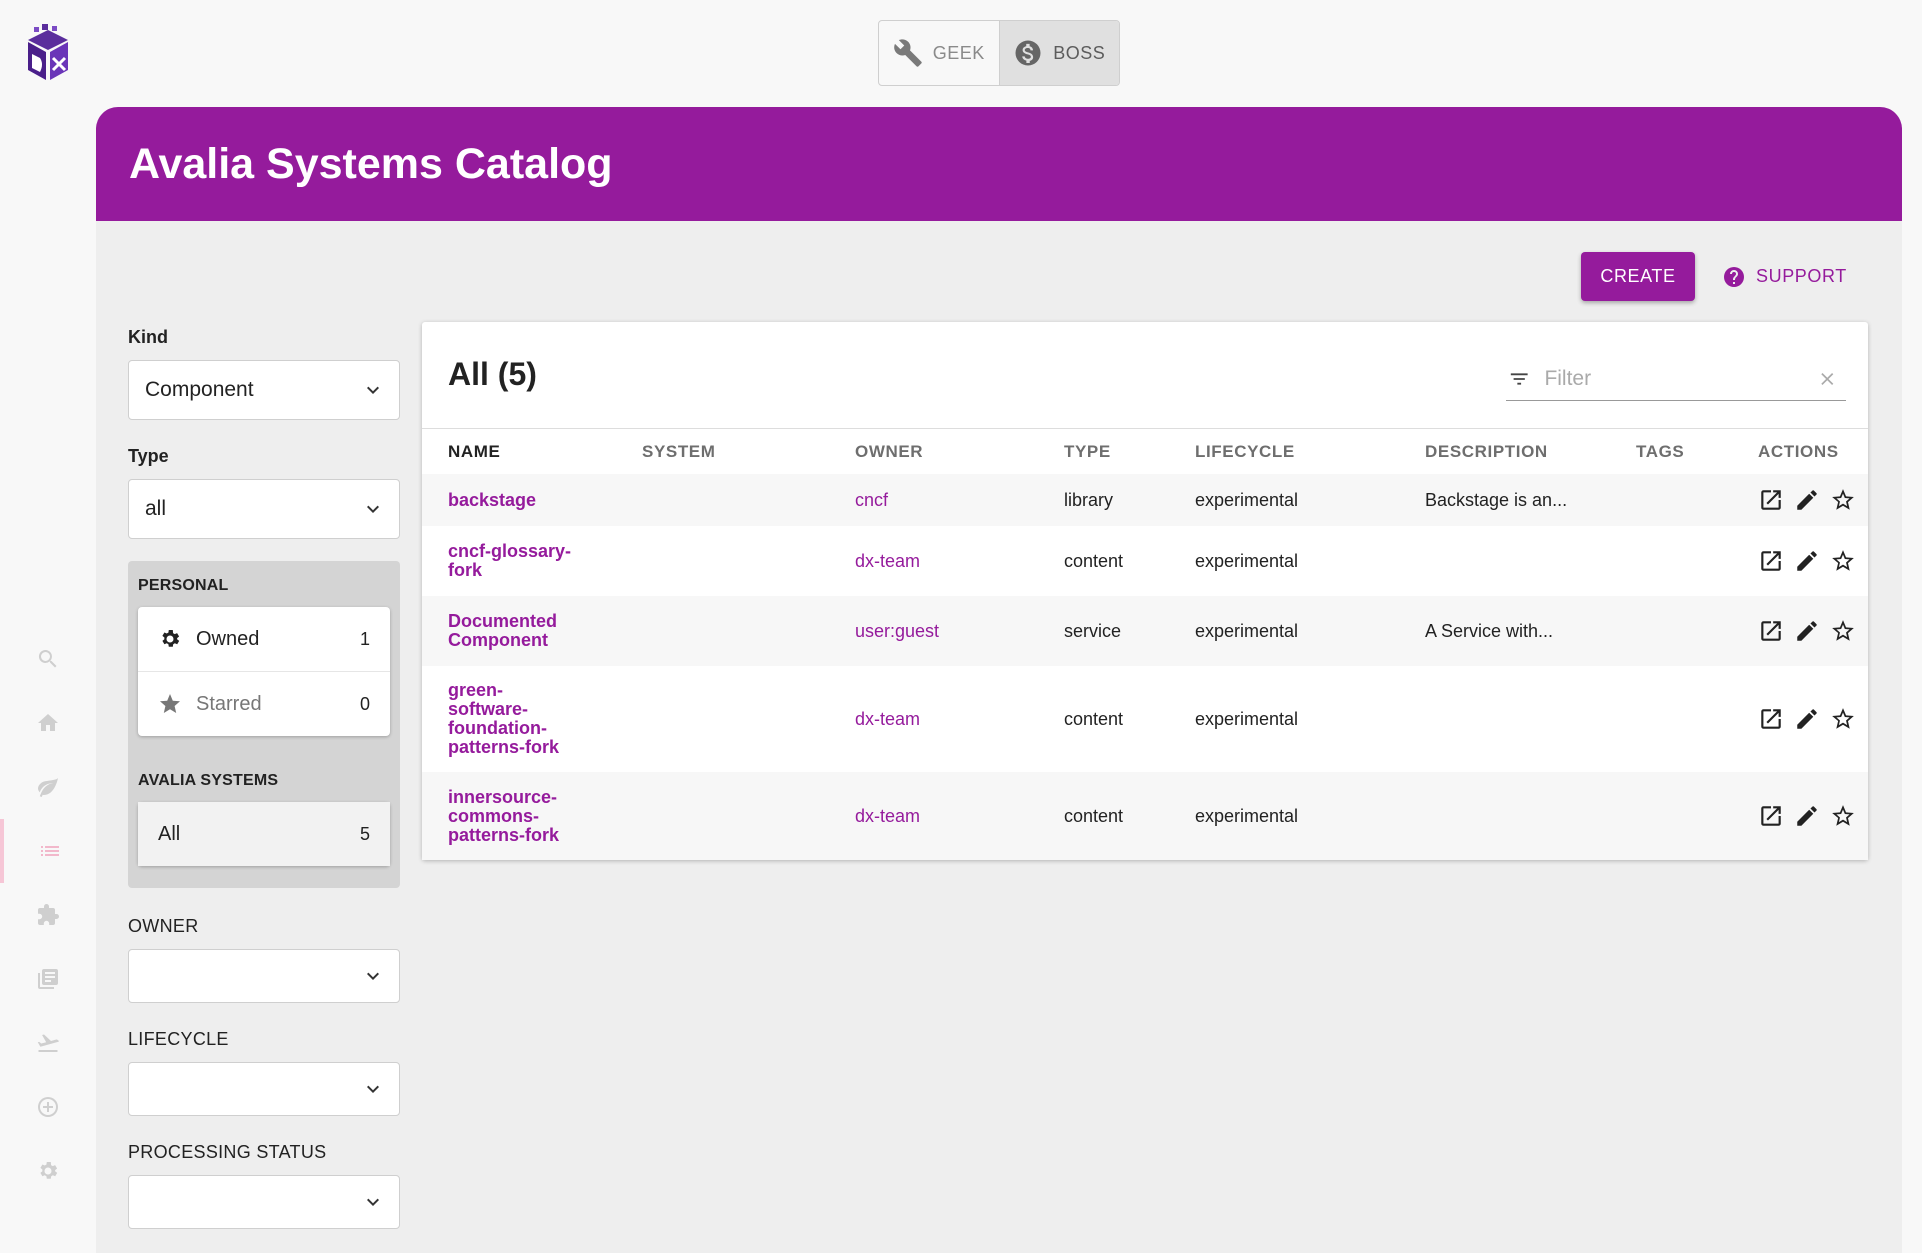  Describe the element at coordinates (513, 719) in the screenshot. I see `entity-name-link: green-software-foundation-patterns-fork` at that location.